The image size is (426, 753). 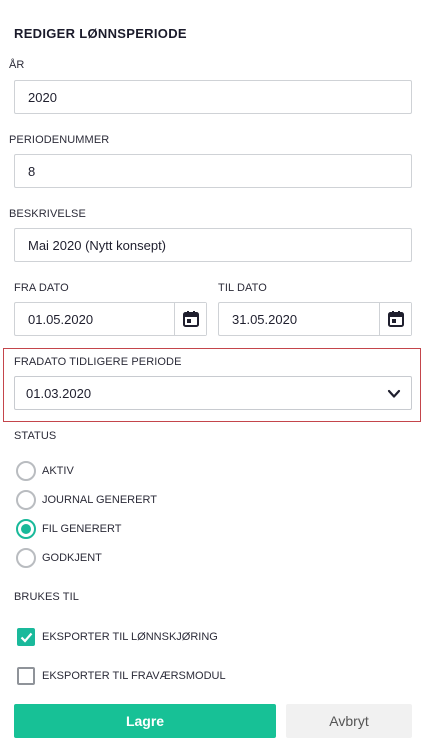 I want to click on status-option-fil-generert: FIL GENERERT, so click(x=68, y=529).